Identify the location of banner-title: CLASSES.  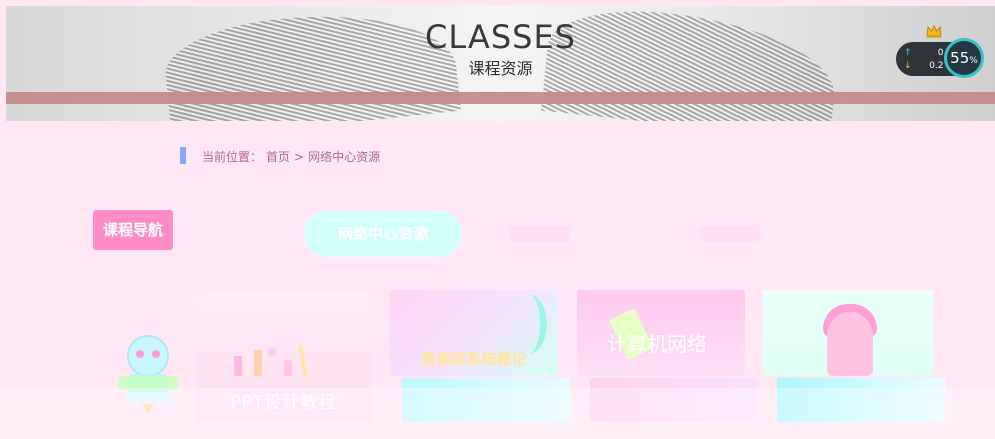
(500, 37).